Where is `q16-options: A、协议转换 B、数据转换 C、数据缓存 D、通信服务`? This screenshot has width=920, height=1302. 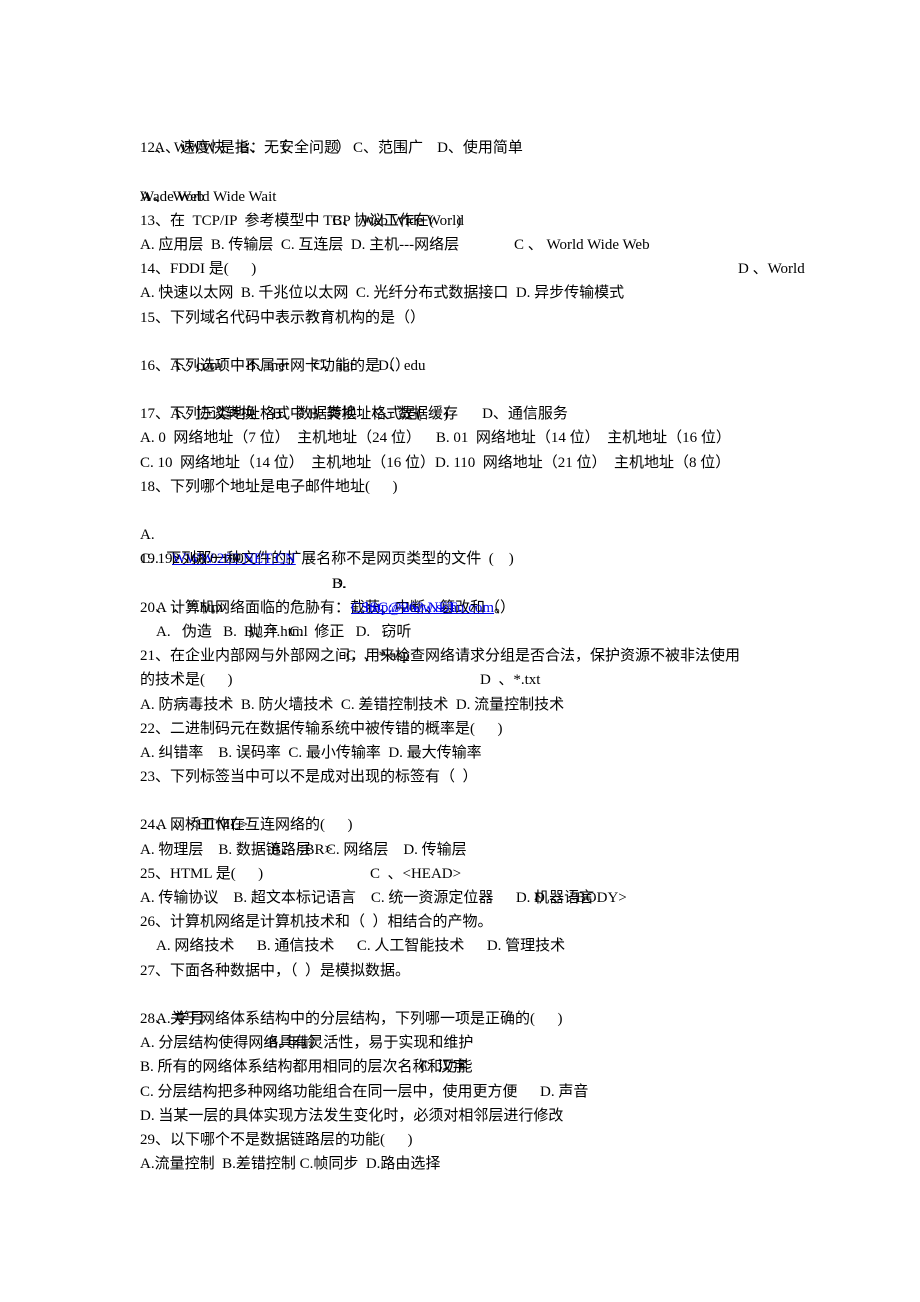
q16-options: A、协议转换 B、数据转换 C、数据缓存 D、通信服务 is located at coordinates (485, 400).